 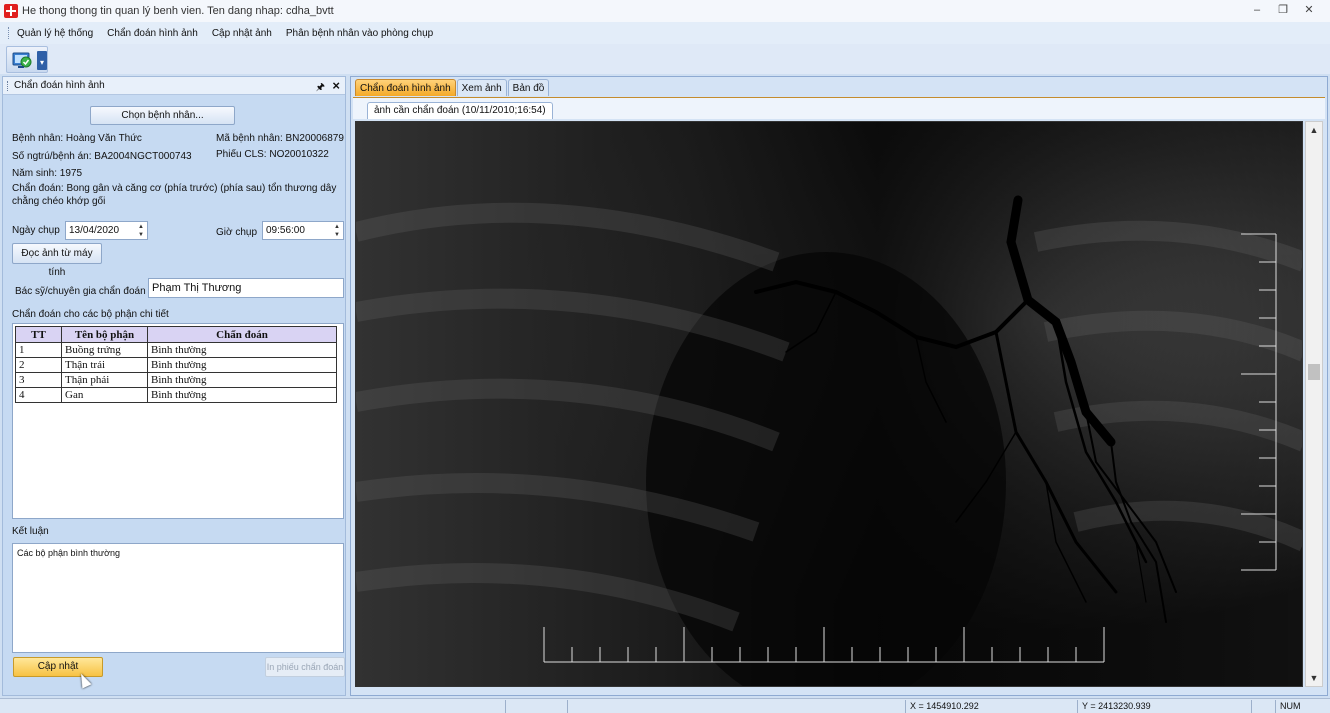 I want to click on cell-part: Thận phải, so click(x=104, y=380).